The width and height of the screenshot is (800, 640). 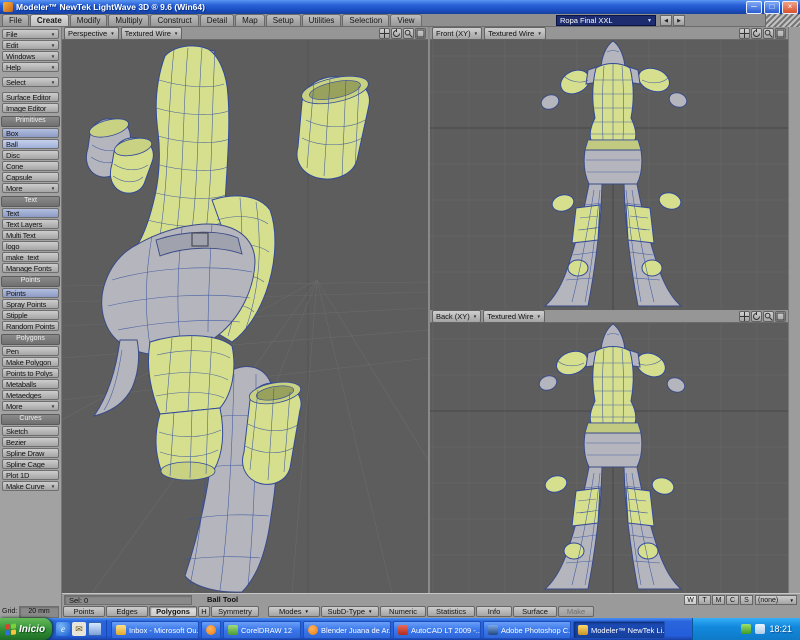 What do you see at coordinates (30, 34) in the screenshot?
I see `sidebar-menu-file: File ▼` at bounding box center [30, 34].